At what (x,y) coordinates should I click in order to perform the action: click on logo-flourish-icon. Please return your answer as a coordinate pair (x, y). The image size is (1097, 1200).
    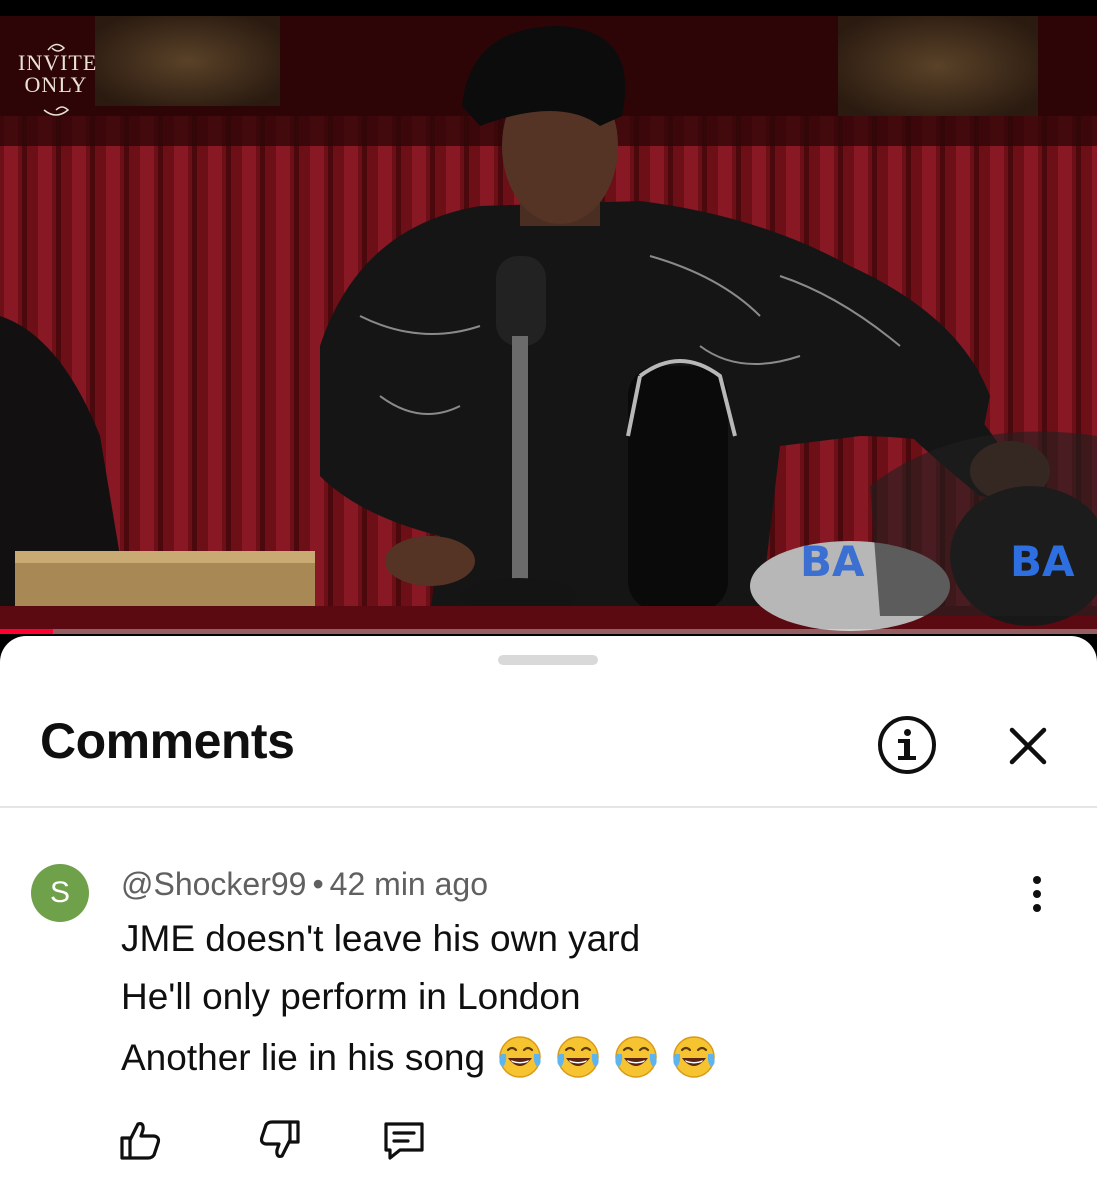
    Looking at the image, I should click on (56, 79).